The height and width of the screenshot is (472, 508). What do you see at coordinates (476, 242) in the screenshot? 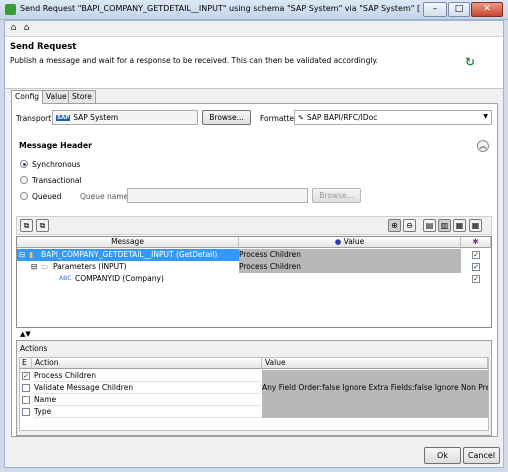
I see `column-header-enabled: ✱` at bounding box center [476, 242].